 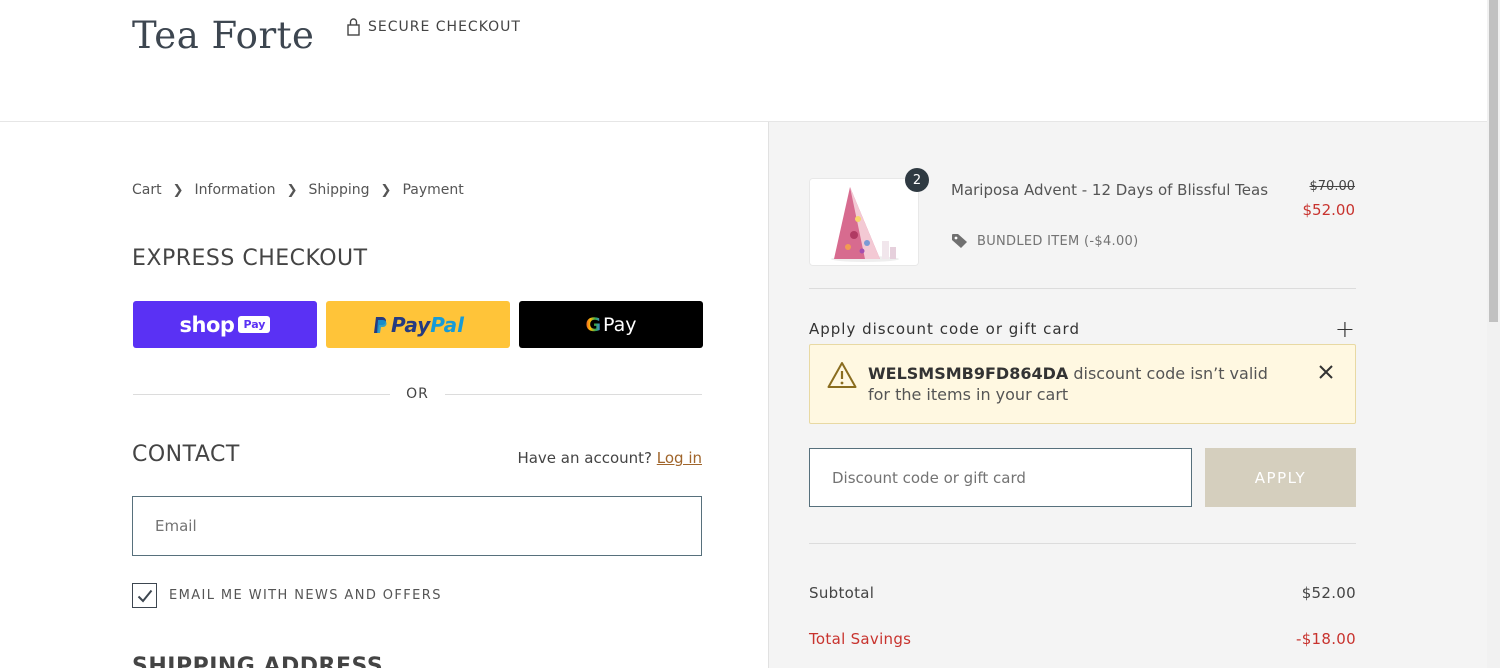 What do you see at coordinates (254, 324) in the screenshot?
I see `shop-pay-pill: Pay` at bounding box center [254, 324].